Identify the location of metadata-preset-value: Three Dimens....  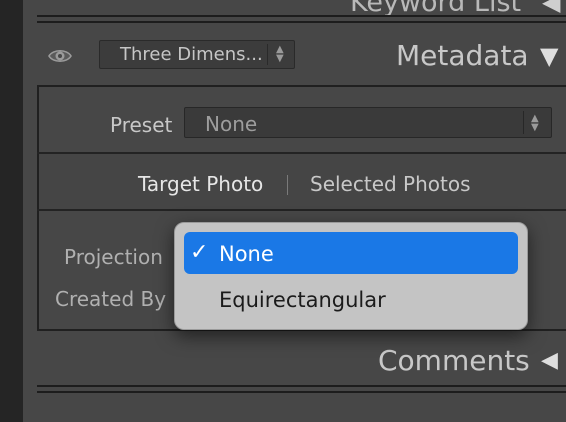
(191, 54).